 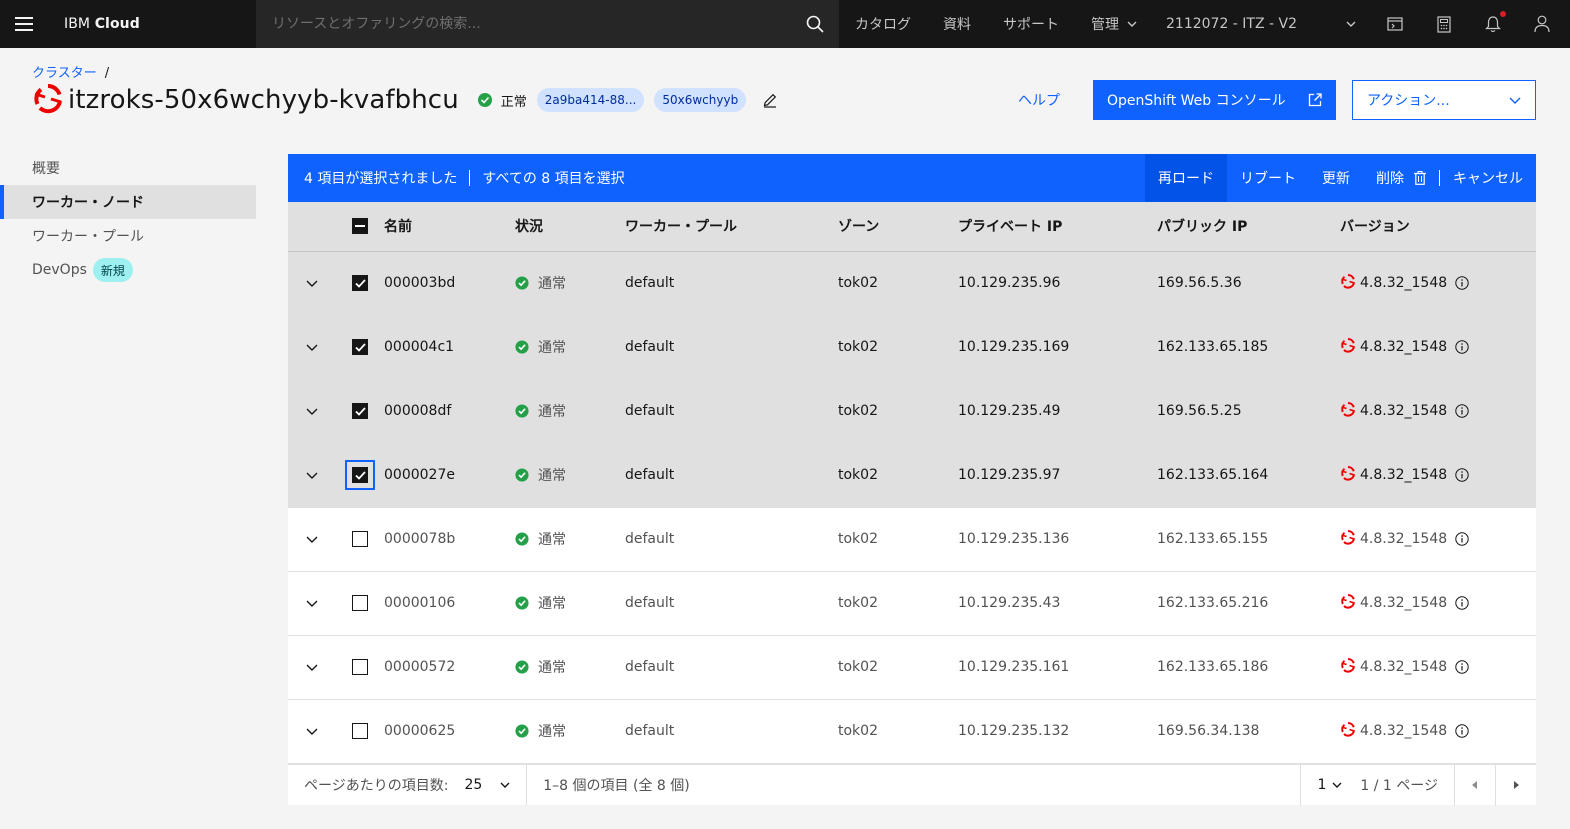 What do you see at coordinates (523, 24) in the screenshot?
I see `search-input` at bounding box center [523, 24].